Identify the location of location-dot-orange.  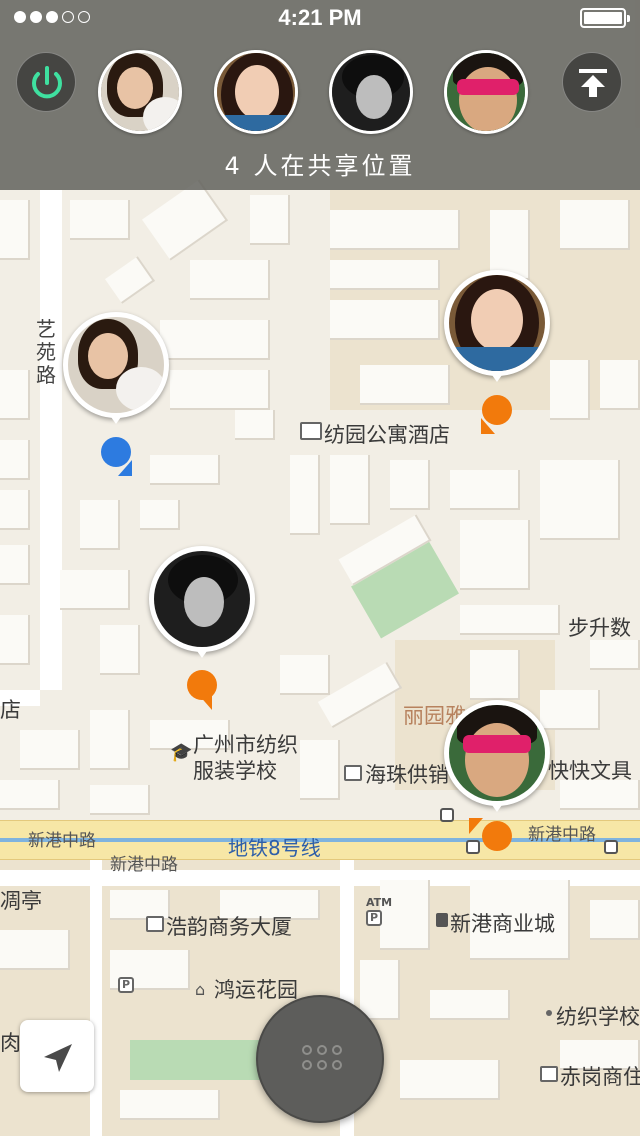
(497, 836).